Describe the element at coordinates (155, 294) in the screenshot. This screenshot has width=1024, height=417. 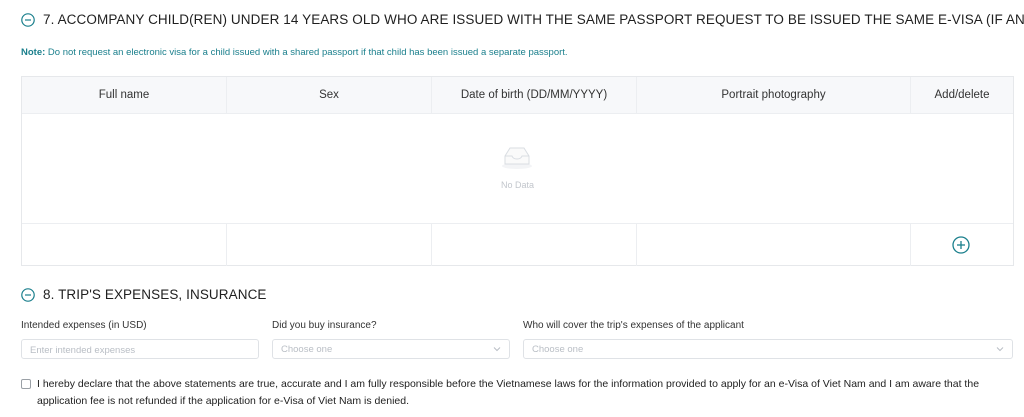
I see `section8-title: 8. TRIP'S EXPENSES, INSURANCE` at that location.